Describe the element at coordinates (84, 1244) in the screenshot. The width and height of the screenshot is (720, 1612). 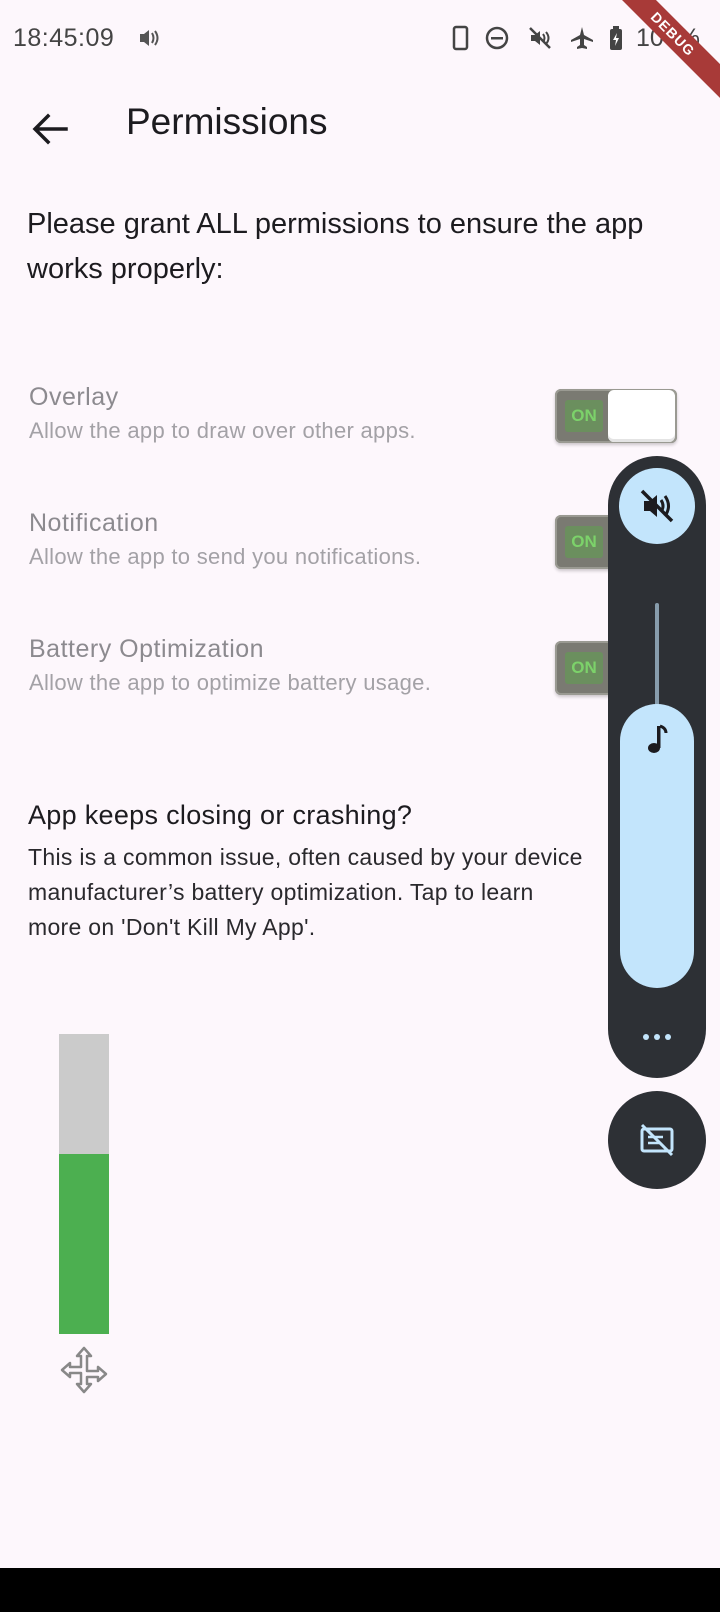
I see `level-indicator-fill` at that location.